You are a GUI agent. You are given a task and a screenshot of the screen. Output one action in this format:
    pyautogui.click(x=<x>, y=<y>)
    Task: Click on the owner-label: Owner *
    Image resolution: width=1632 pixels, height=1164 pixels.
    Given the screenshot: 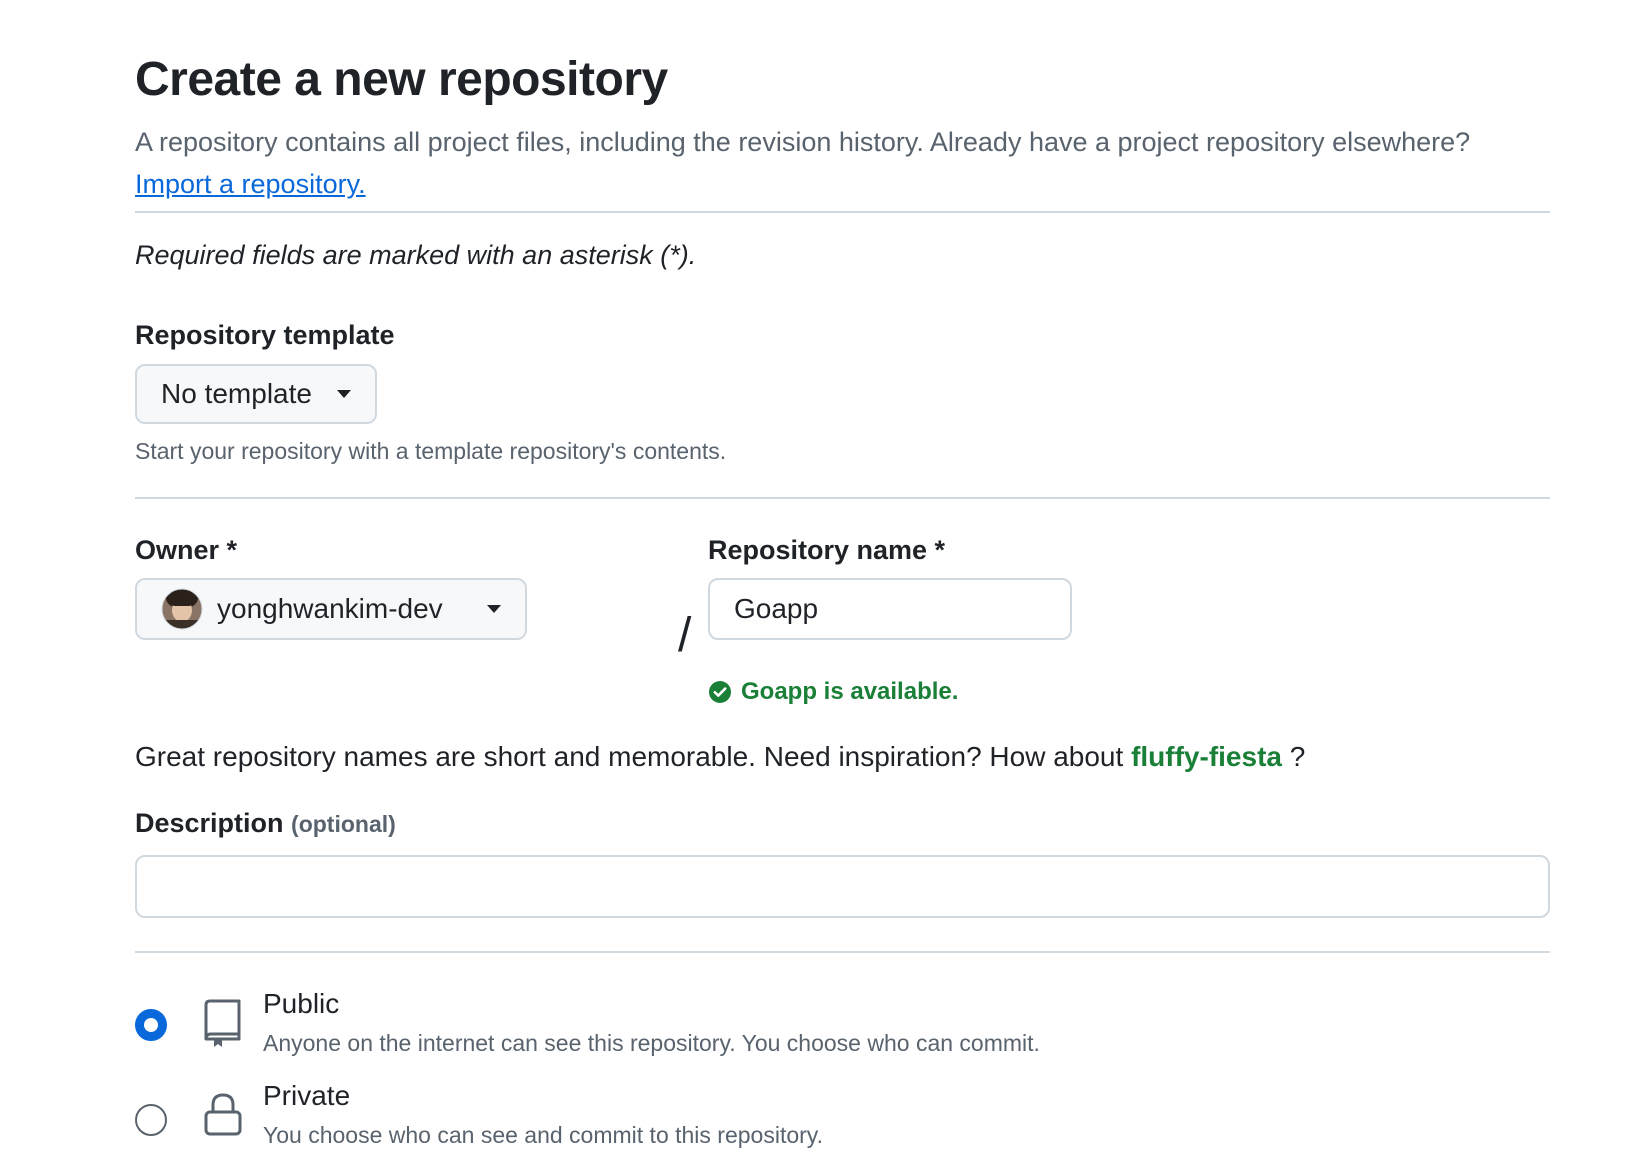 What is the action you would take?
    pyautogui.click(x=186, y=550)
    